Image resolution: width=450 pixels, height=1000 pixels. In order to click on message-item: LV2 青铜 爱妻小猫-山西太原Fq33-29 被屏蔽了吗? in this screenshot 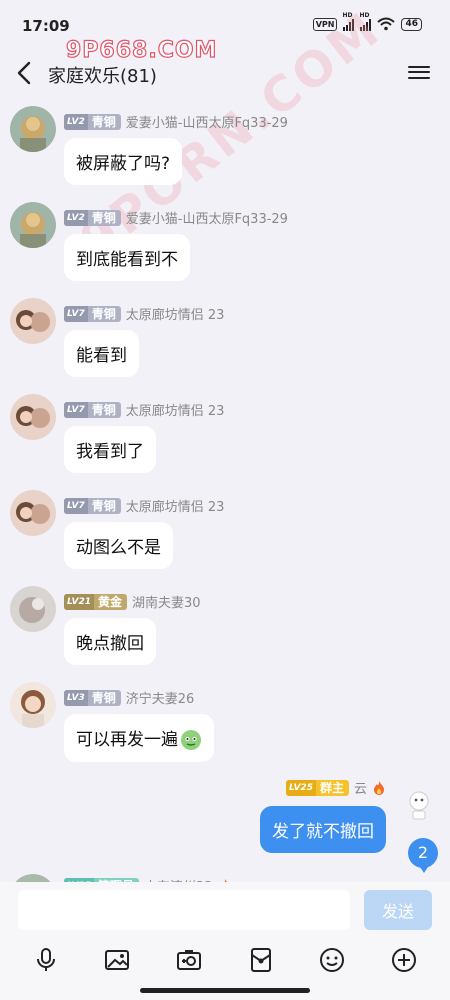, I will do `click(225, 154)`.